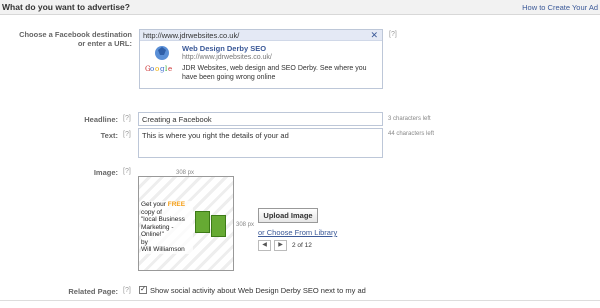 This screenshot has height=308, width=600. Describe the element at coordinates (227, 57) in the screenshot. I see `preview-url: http://www.jdrwebsites.co.uk/` at that location.